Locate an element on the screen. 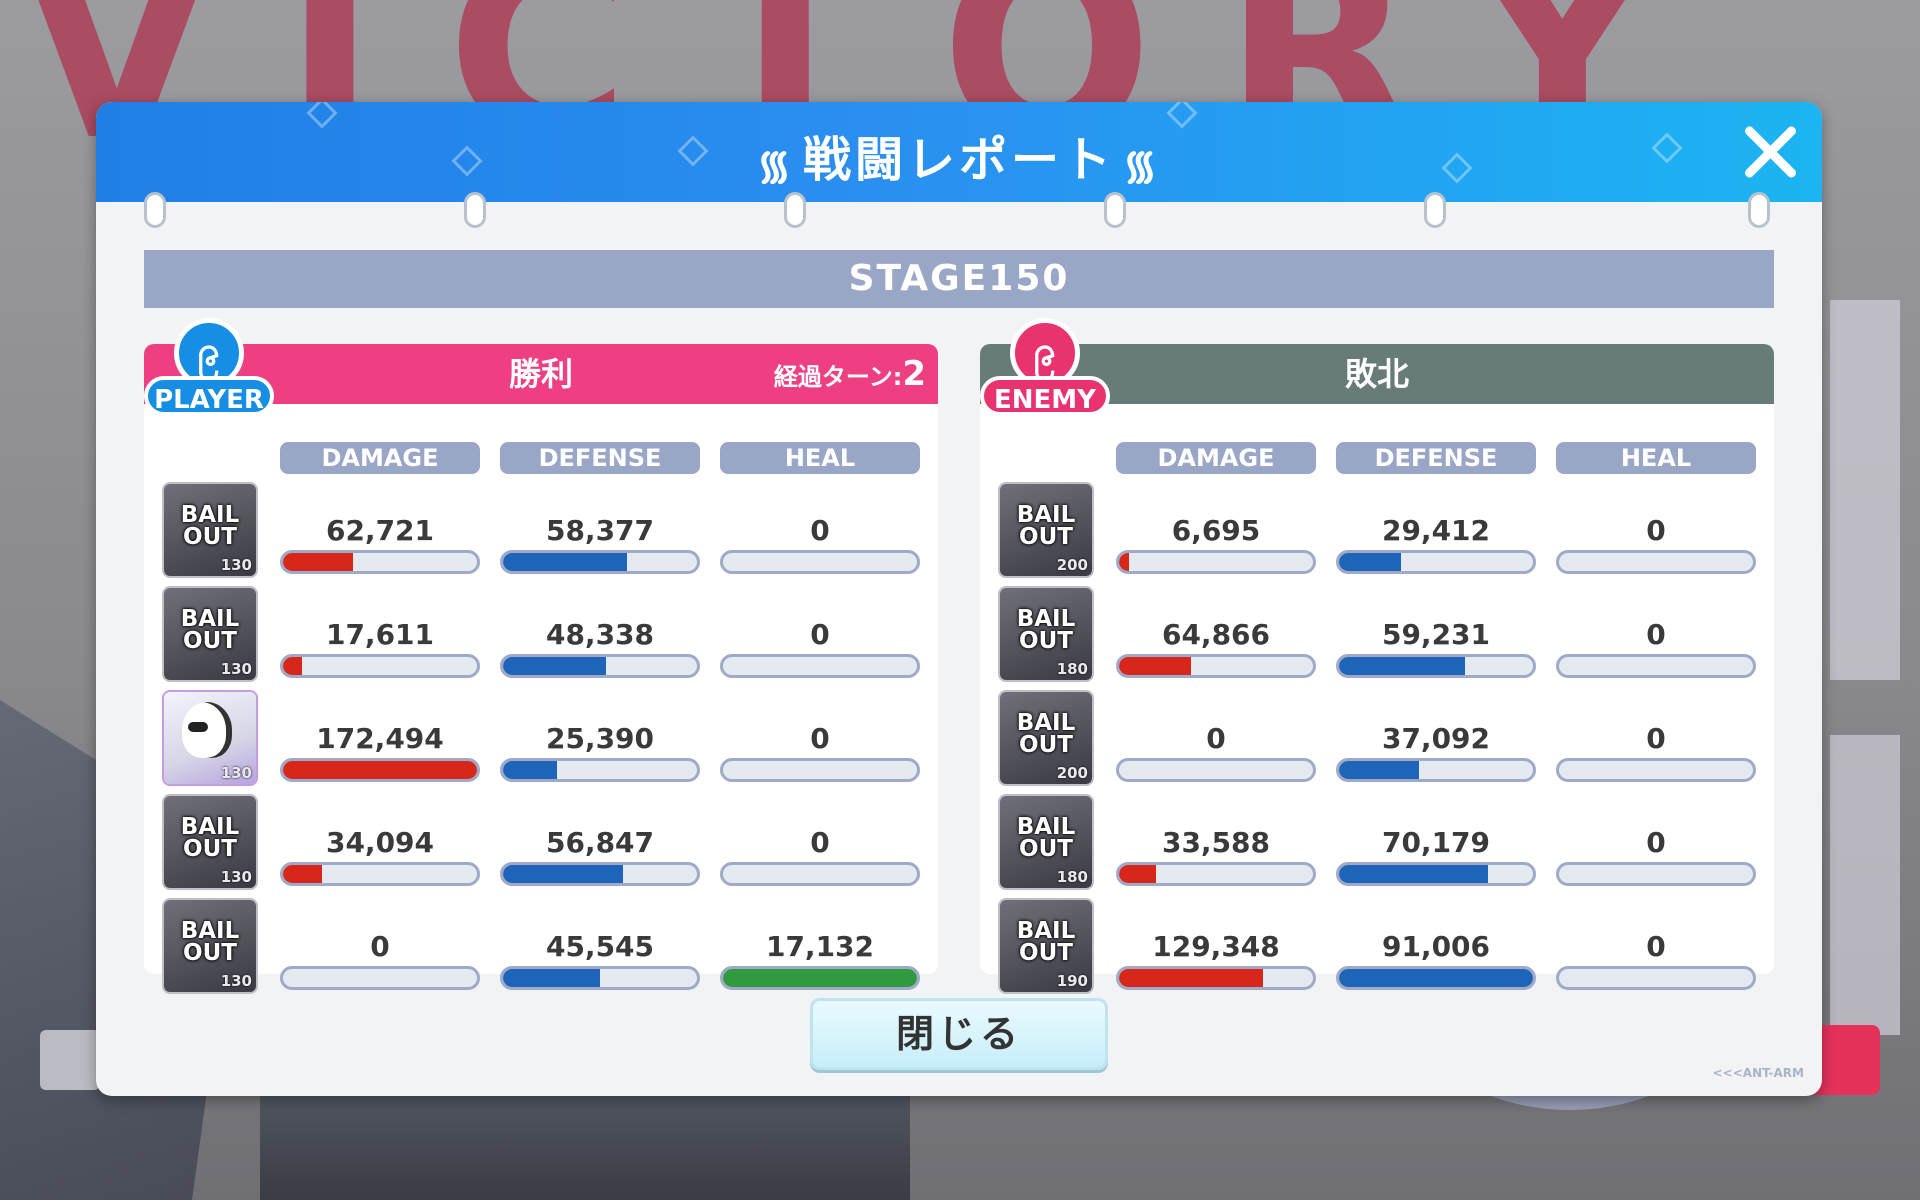 Image resolution: width=1920 pixels, height=1200 pixels. stage-label: STAGE150 is located at coordinates (959, 279).